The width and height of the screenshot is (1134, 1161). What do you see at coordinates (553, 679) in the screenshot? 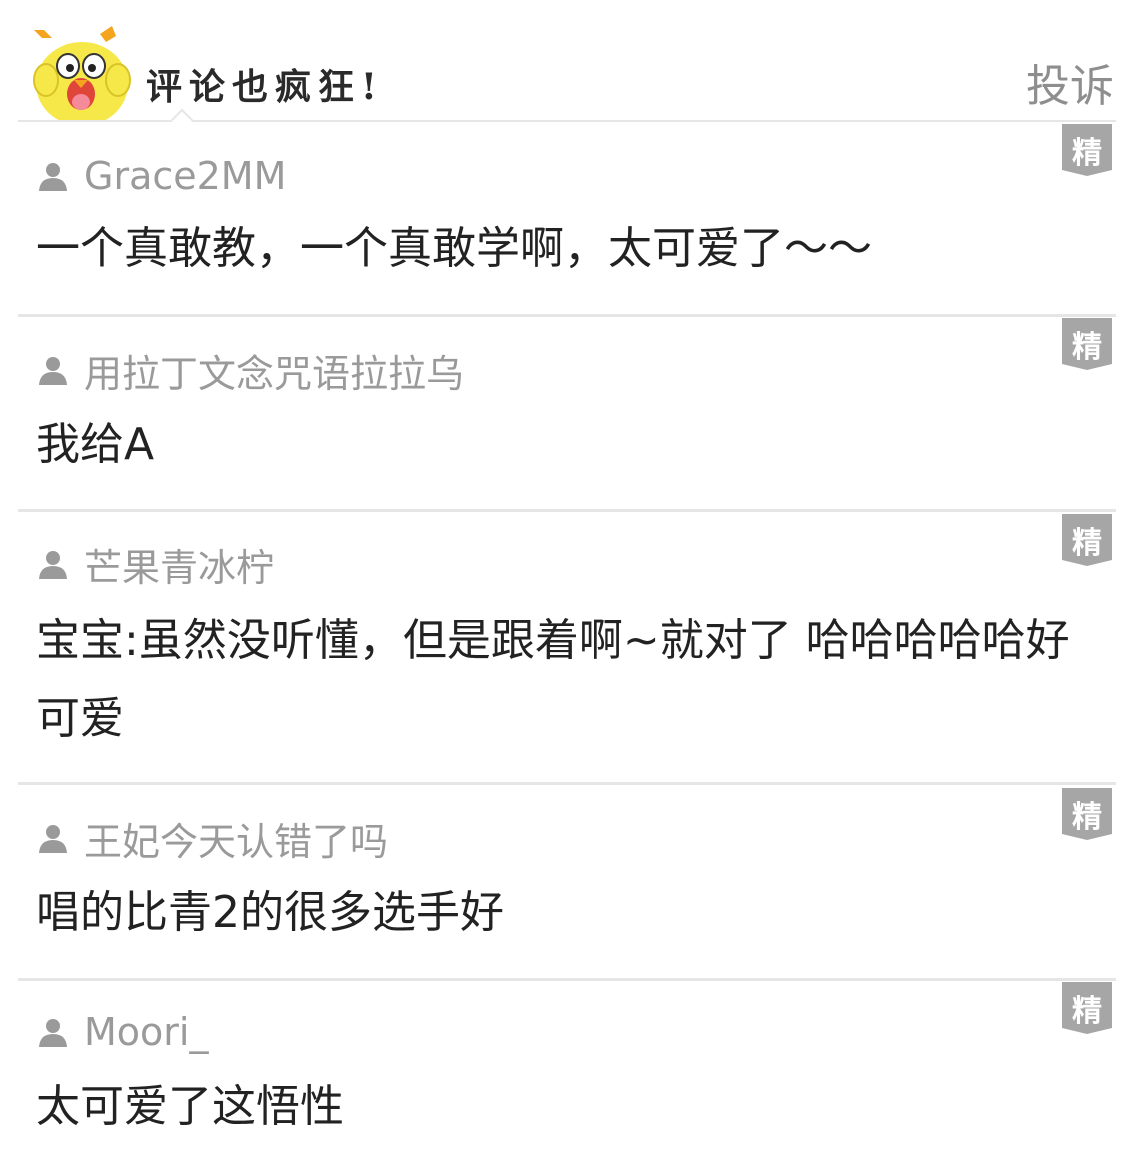
I see `comment-text: 宝宝:虽然没听懂，但是跟着啊~就对了 哈哈哈哈哈好可爱` at bounding box center [553, 679].